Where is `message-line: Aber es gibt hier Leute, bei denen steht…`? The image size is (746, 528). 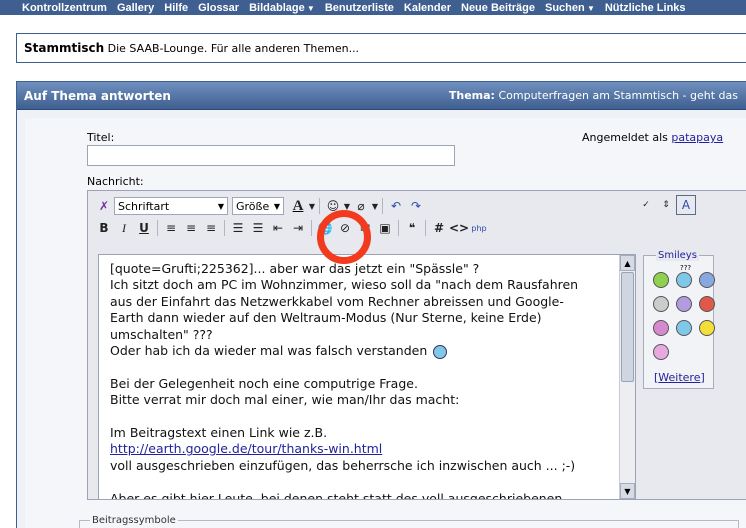 message-line: Aber es gibt hier Leute, bei denen steht… is located at coordinates (362, 495).